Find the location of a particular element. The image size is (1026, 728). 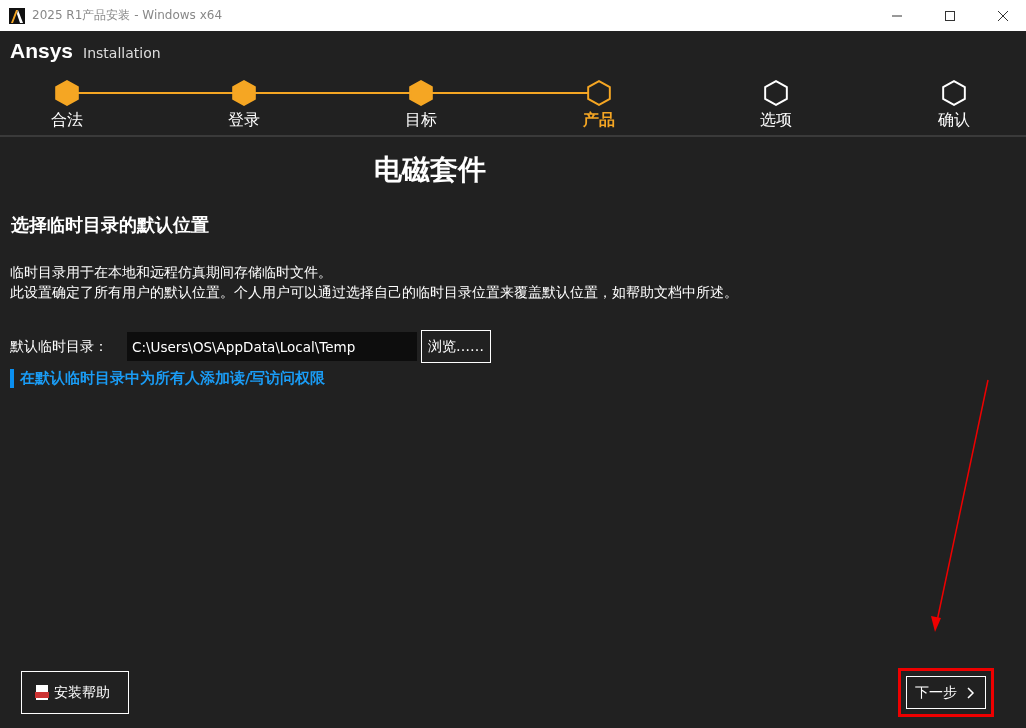

permission-link: 在默认临时目录中为所有人添加读/写访问权限 is located at coordinates (518, 378).